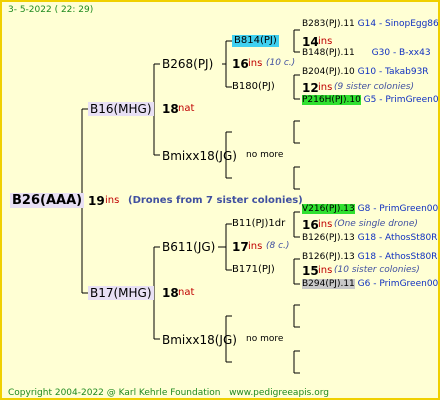  I want to click on mf-queen: B611(JG), so click(189, 247).